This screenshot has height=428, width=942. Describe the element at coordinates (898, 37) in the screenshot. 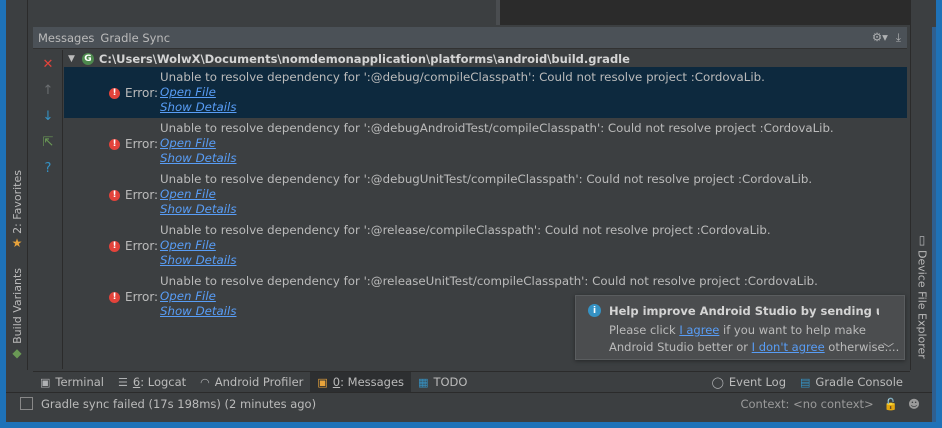

I see `hide-panel-icon: ⤓` at that location.